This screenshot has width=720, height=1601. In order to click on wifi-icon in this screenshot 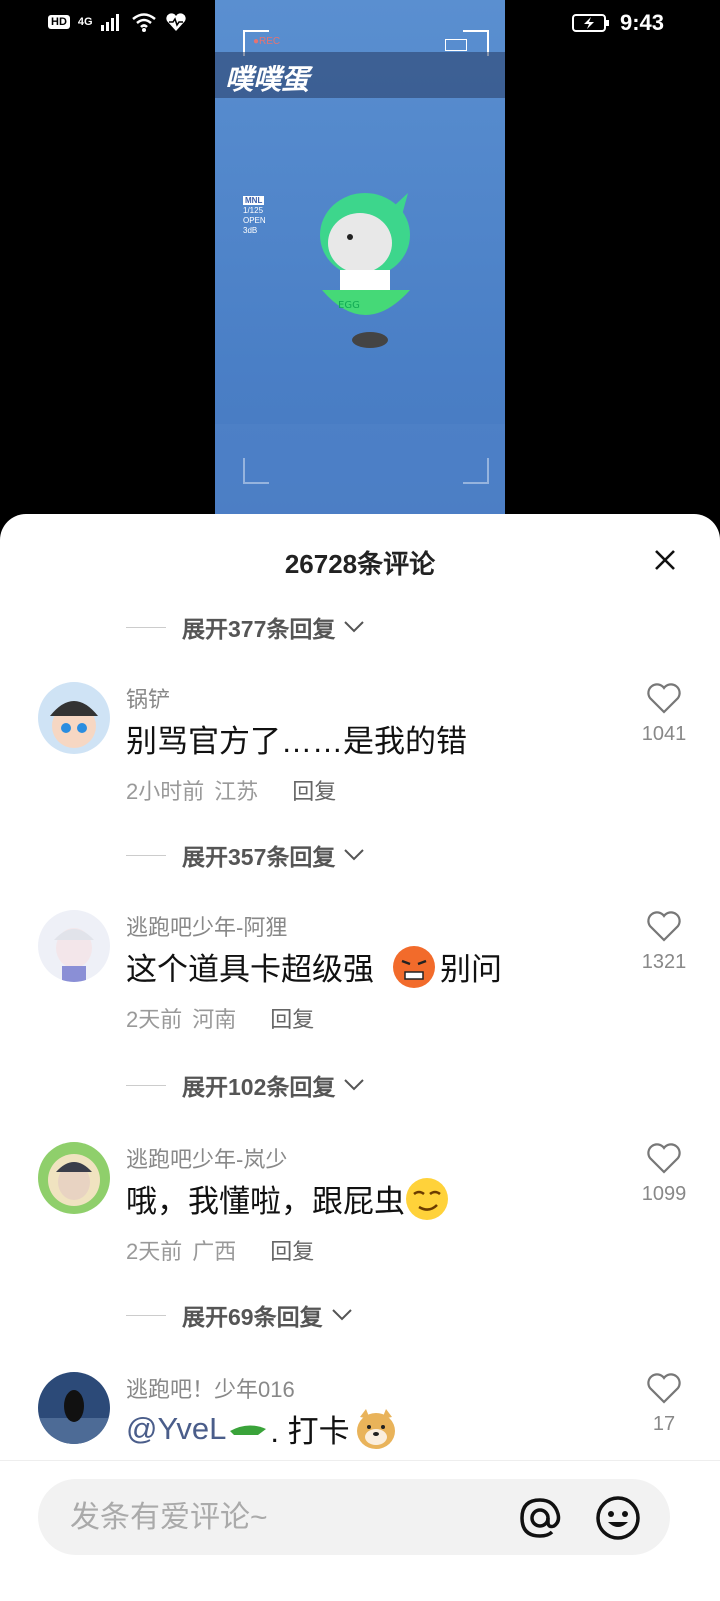, I will do `click(143, 22)`.